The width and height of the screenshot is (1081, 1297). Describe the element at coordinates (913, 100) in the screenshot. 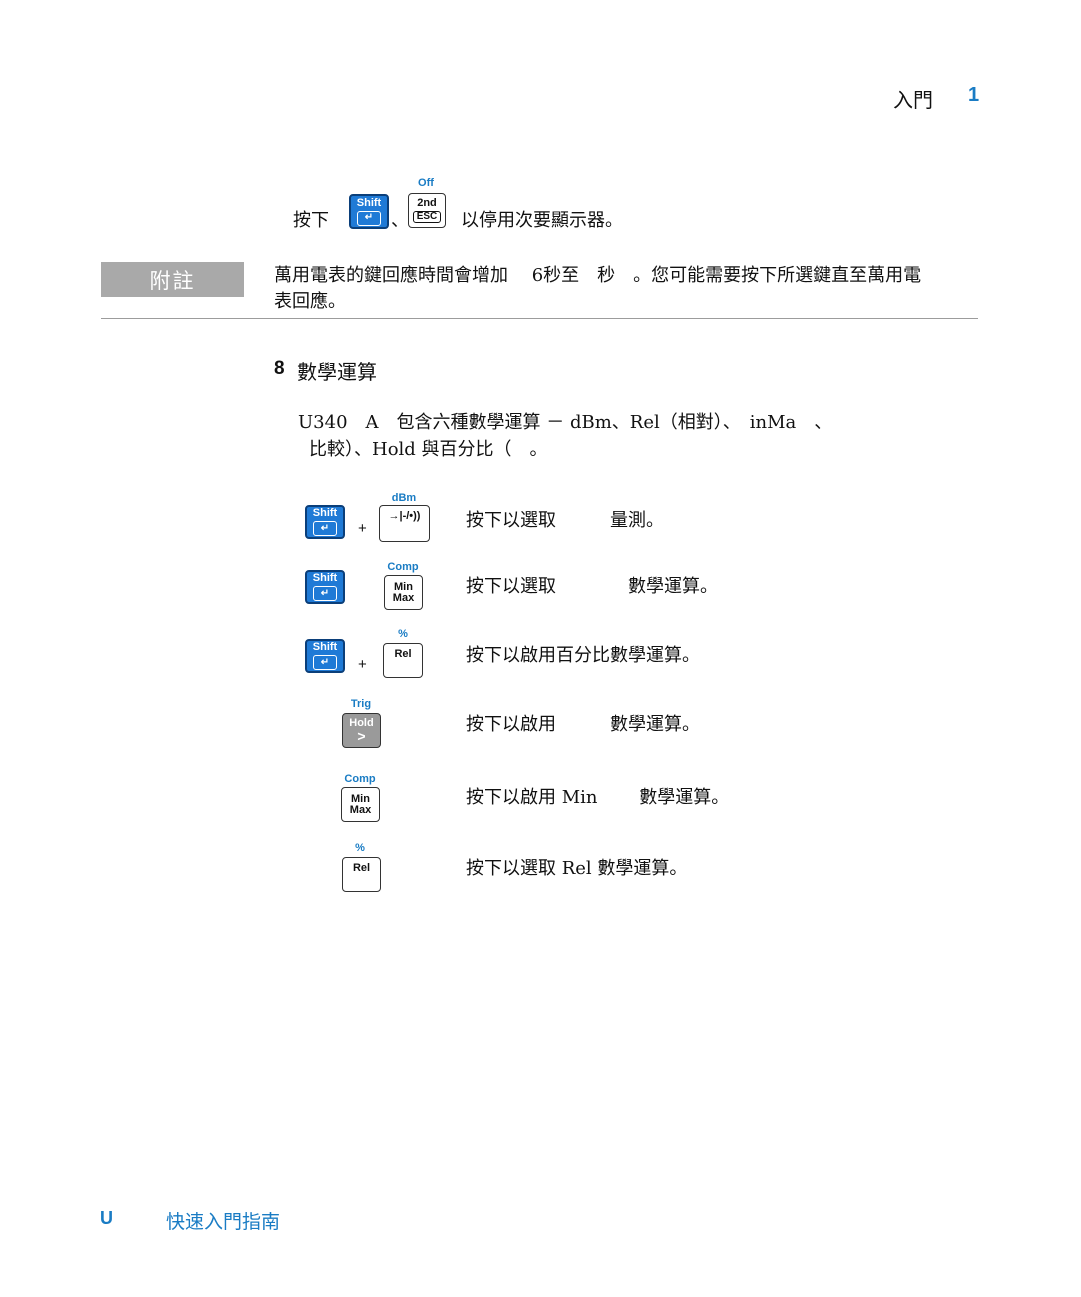

I see `header-section-title: 入門` at that location.